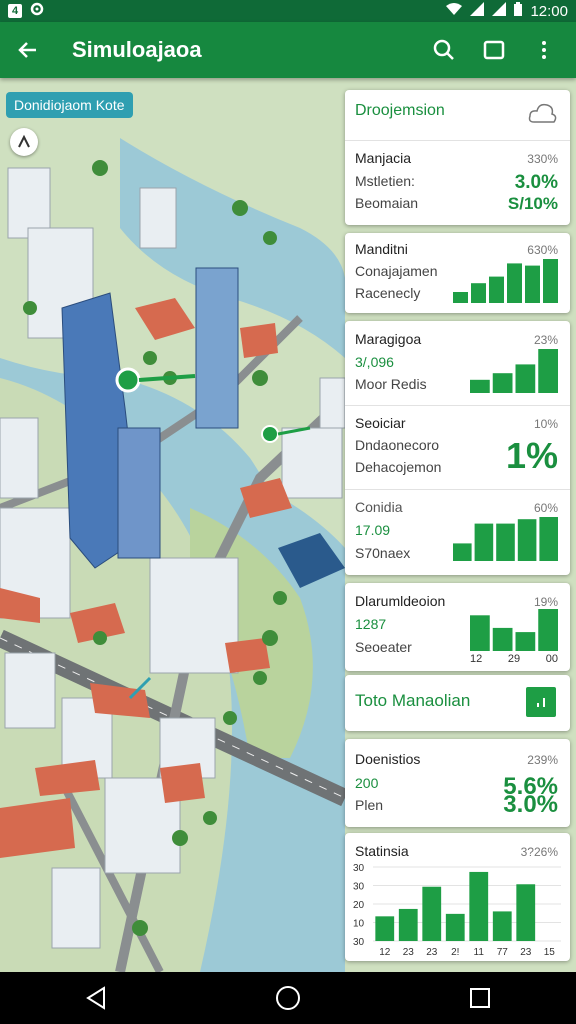  I want to click on tick-label: 29, so click(514, 659).